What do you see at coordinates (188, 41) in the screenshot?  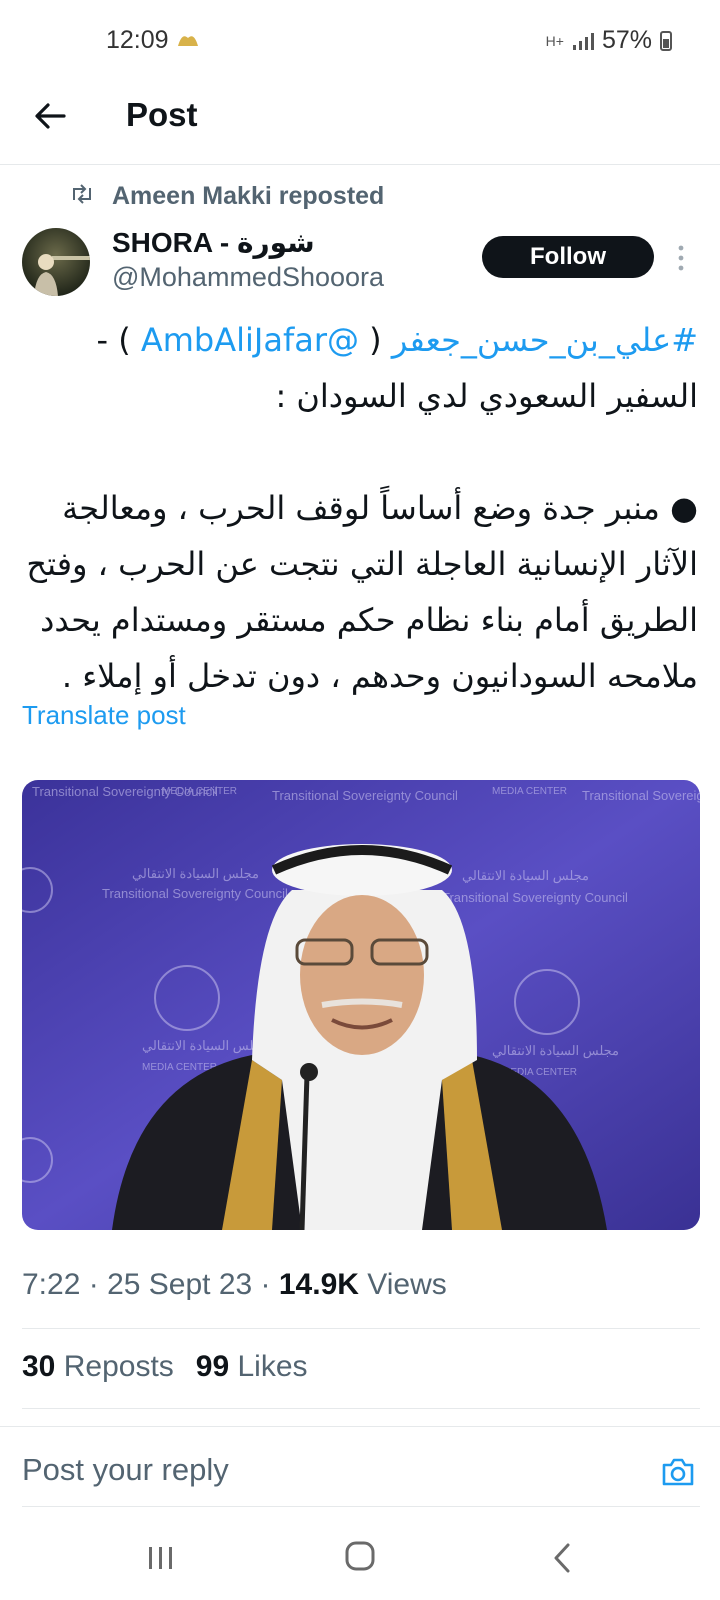 I see `notification-icon` at bounding box center [188, 41].